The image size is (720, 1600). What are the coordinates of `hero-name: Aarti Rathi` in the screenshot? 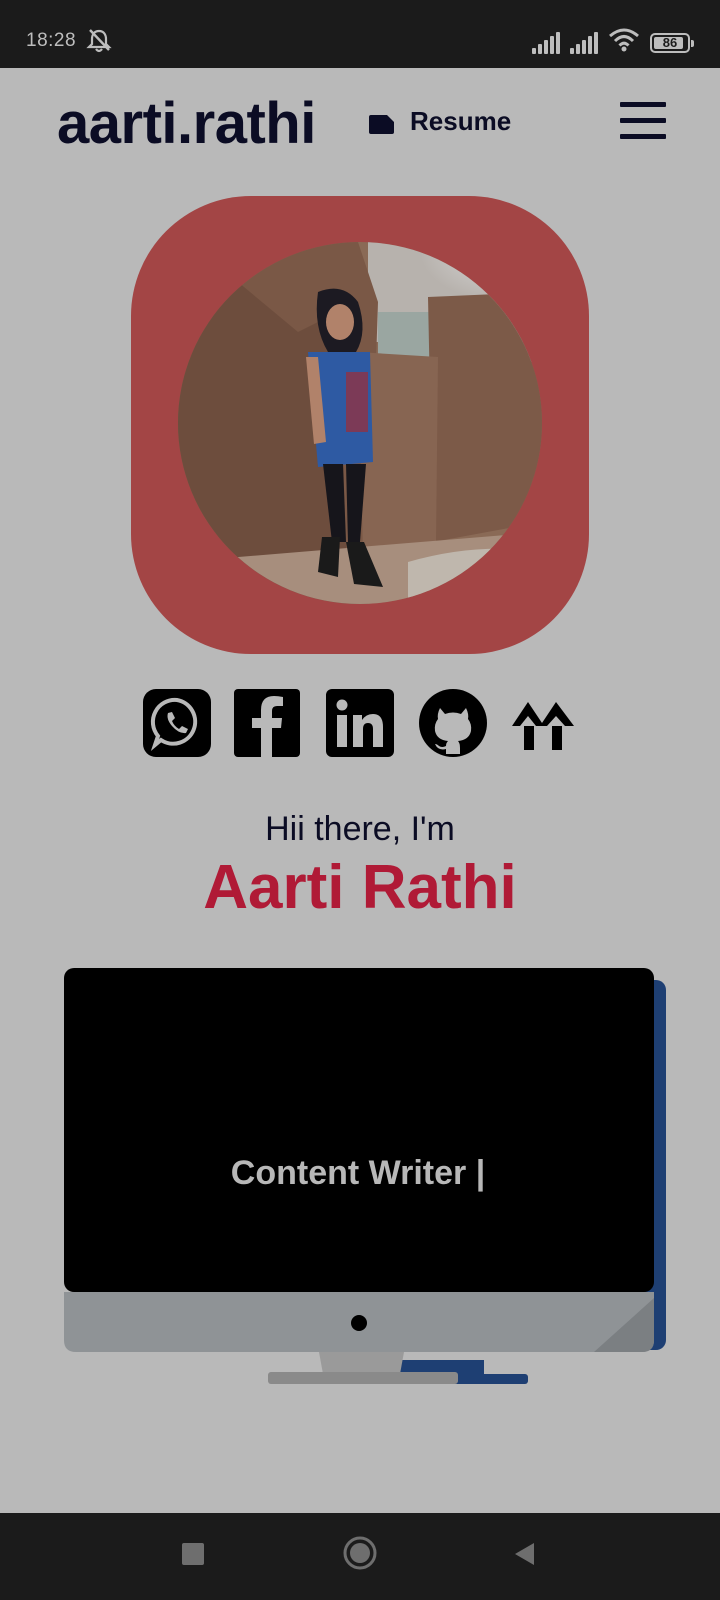 It's located at (360, 887).